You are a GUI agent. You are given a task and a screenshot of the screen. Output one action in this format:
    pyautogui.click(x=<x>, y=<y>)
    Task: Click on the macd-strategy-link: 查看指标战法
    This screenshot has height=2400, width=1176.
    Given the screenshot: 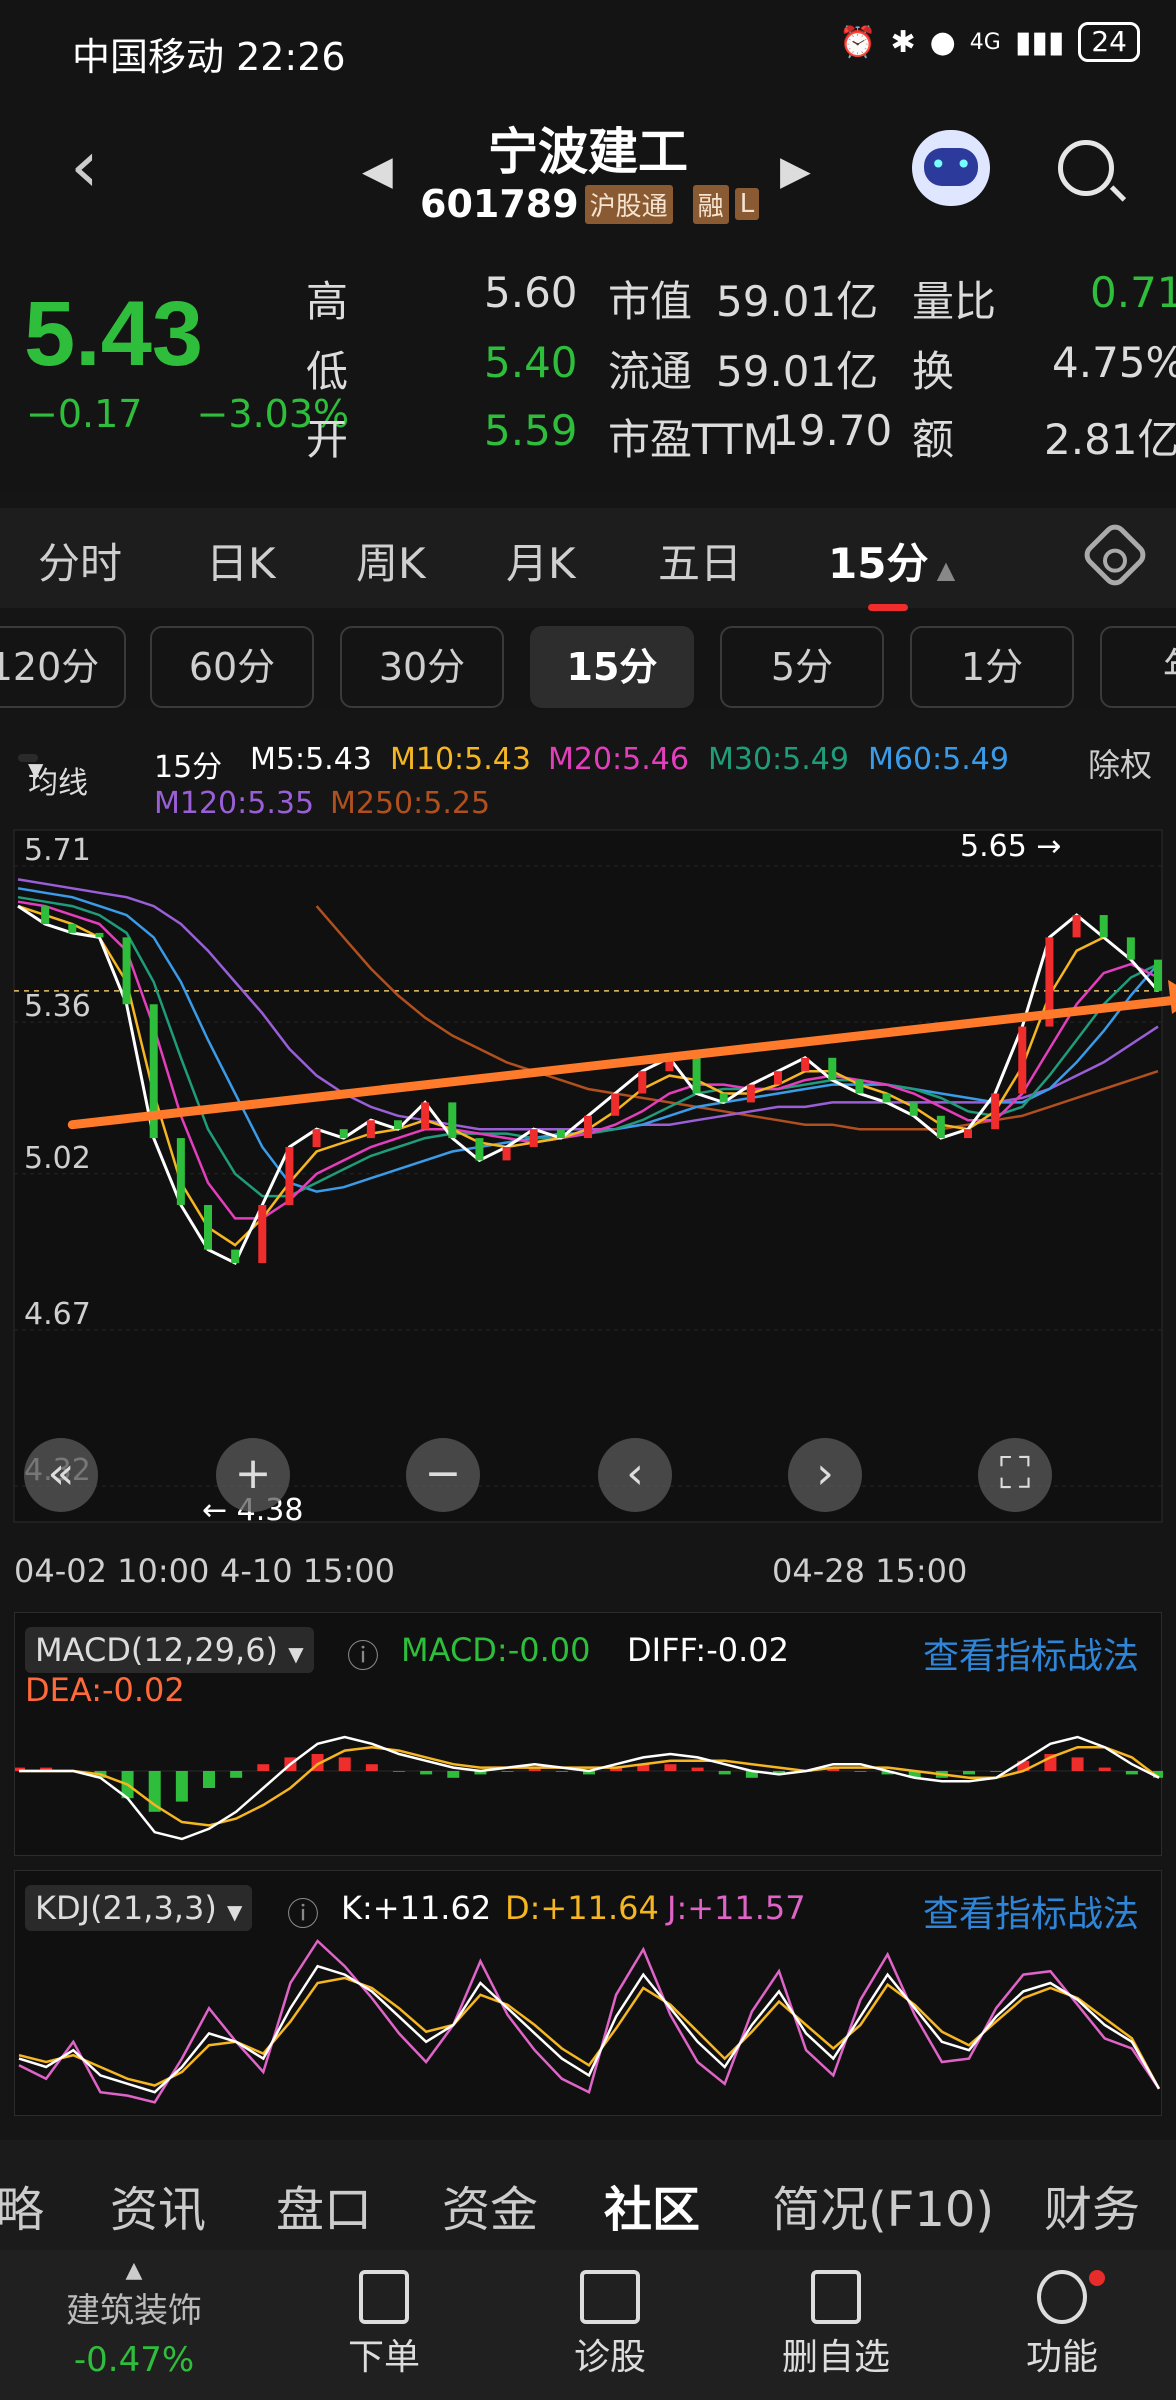 What is the action you would take?
    pyautogui.click(x=1031, y=1653)
    